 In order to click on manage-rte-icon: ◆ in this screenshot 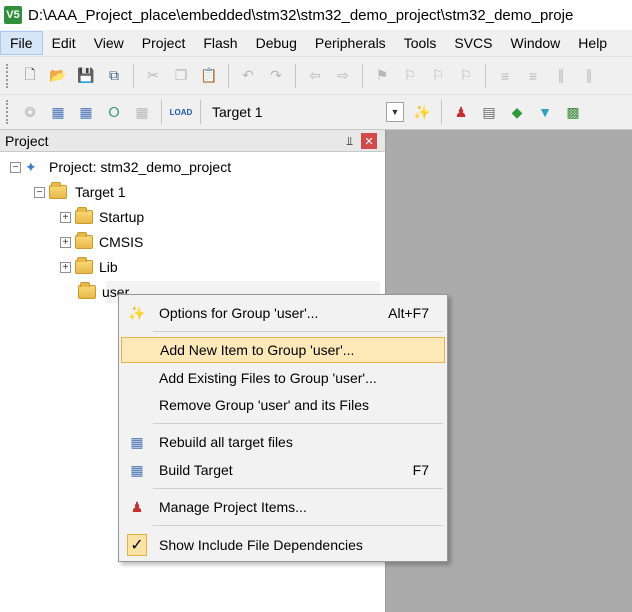, I will do `click(517, 112)`.